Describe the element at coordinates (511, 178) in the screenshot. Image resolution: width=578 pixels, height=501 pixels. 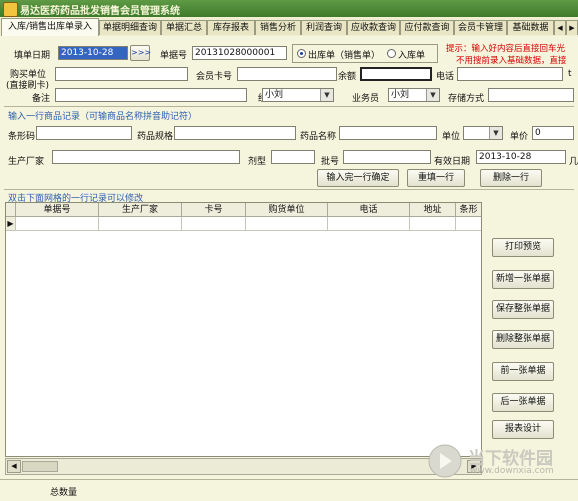
I see `delete-row-button: 删除一行` at that location.